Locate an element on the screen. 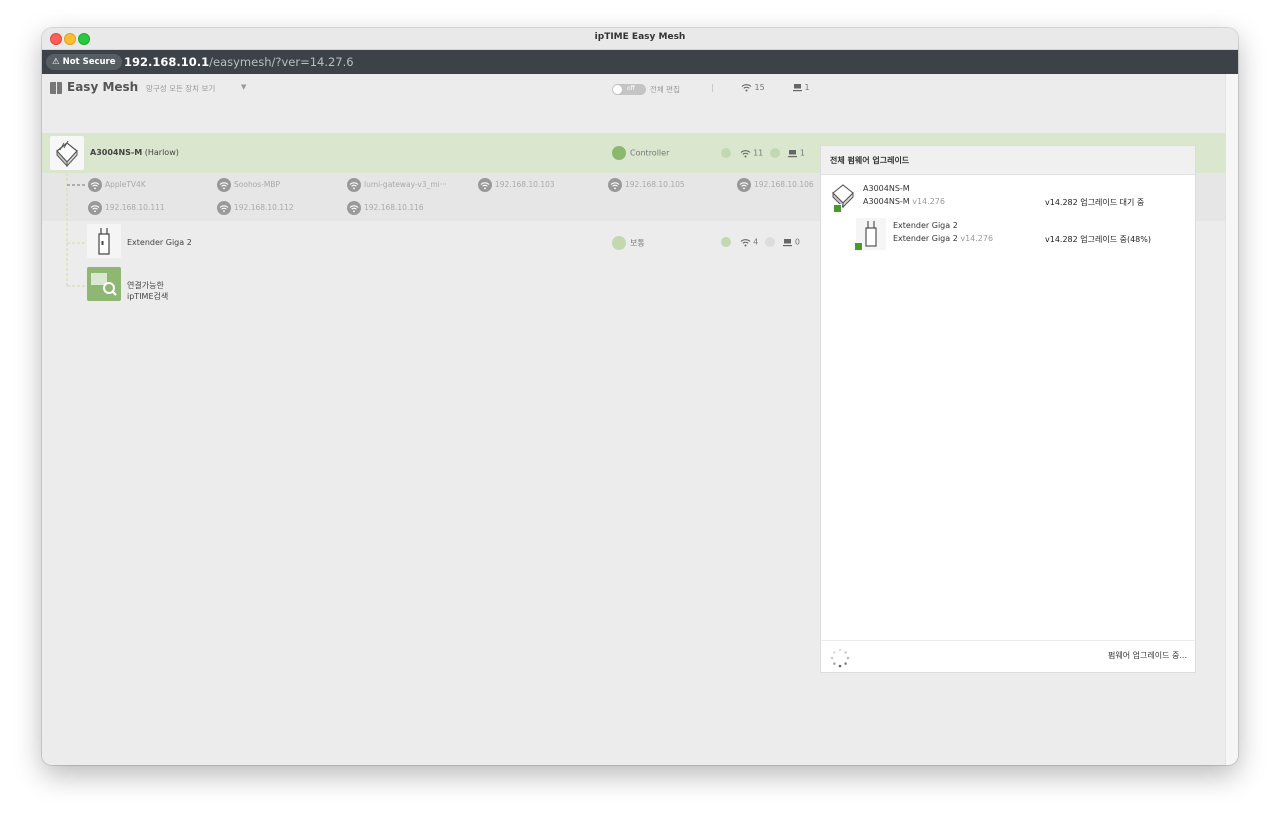 This screenshot has width=1280, height=820. client-item: 192.168.10.112 is located at coordinates (255, 208).